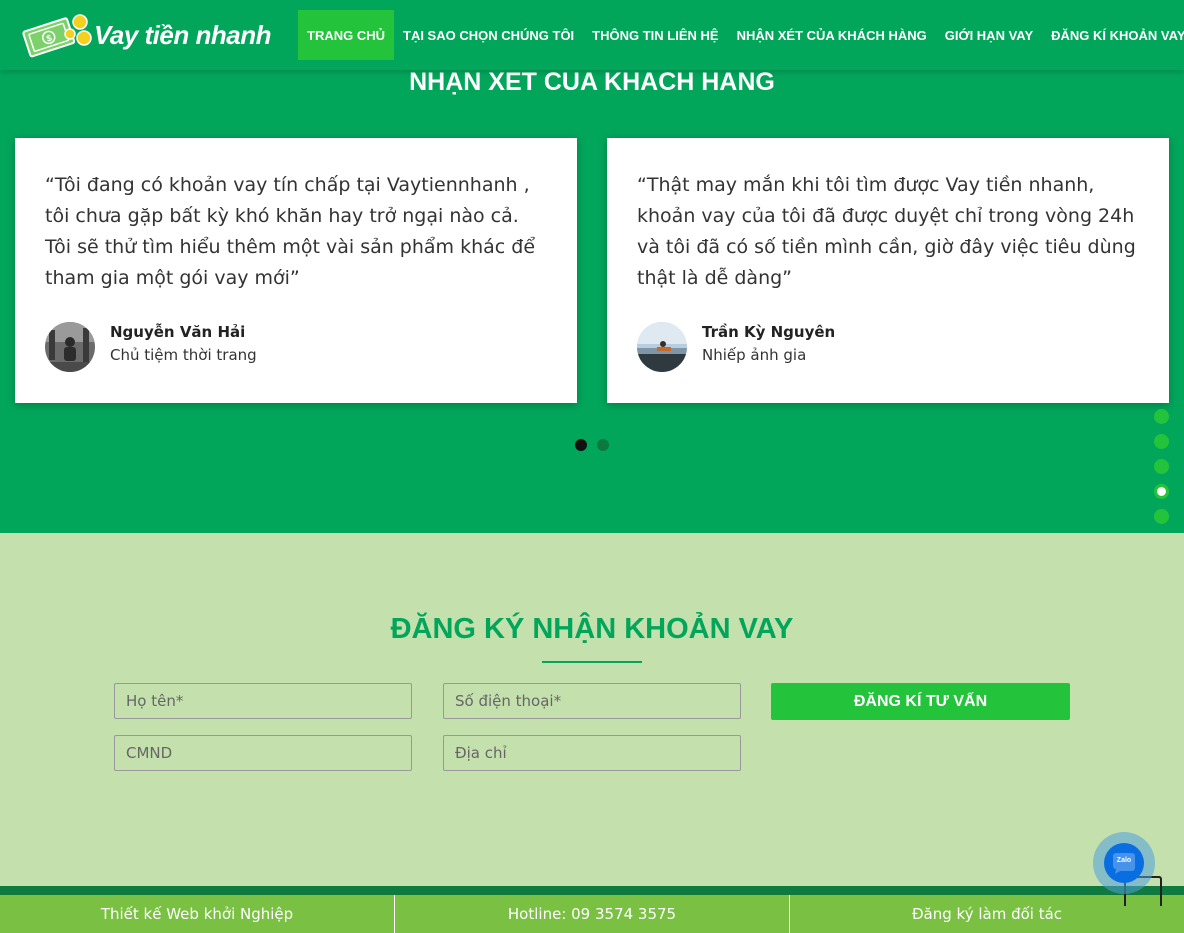 The image size is (1184, 933). Describe the element at coordinates (592, 629) in the screenshot. I see `register-title: ĐĂNG KÝ NHẬN KHOẢN VAY` at that location.